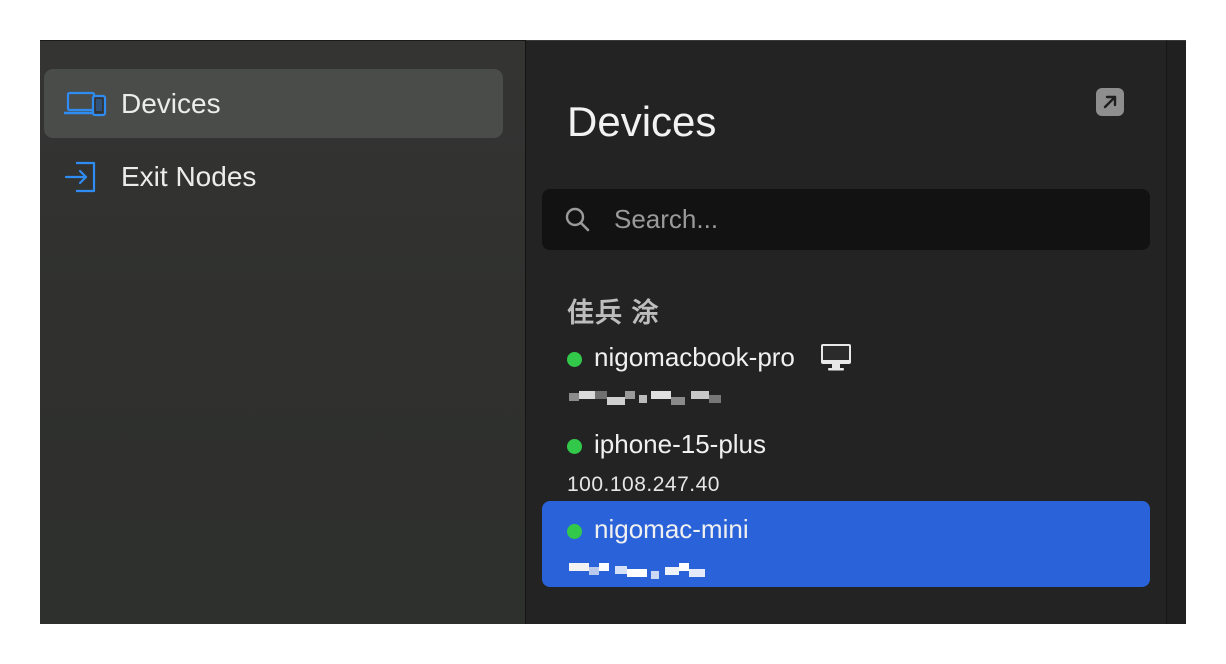  Describe the element at coordinates (86, 177) in the screenshot. I see `exit-node-icon` at that location.